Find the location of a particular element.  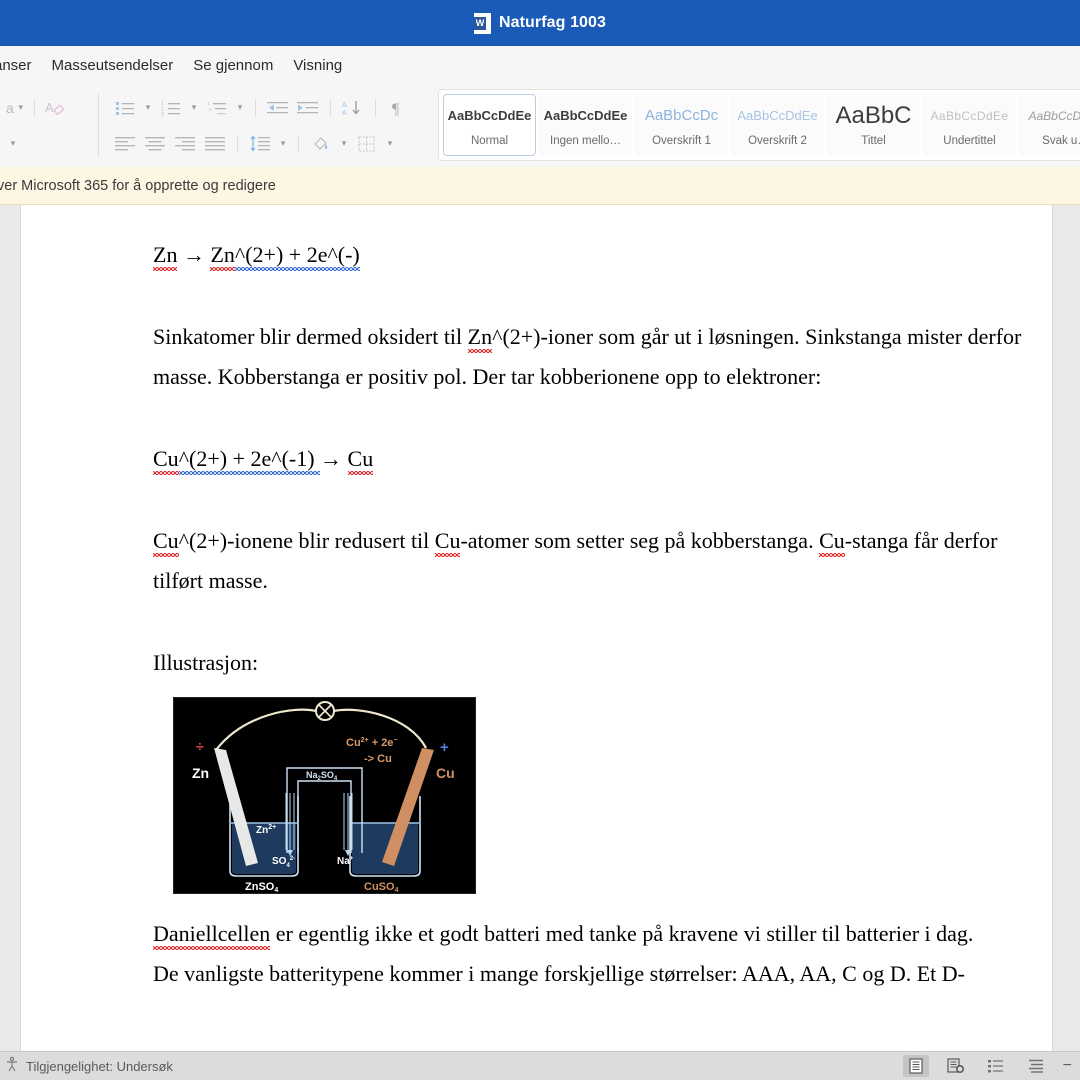

eq1-zn2: Zn is located at coordinates (222, 256).